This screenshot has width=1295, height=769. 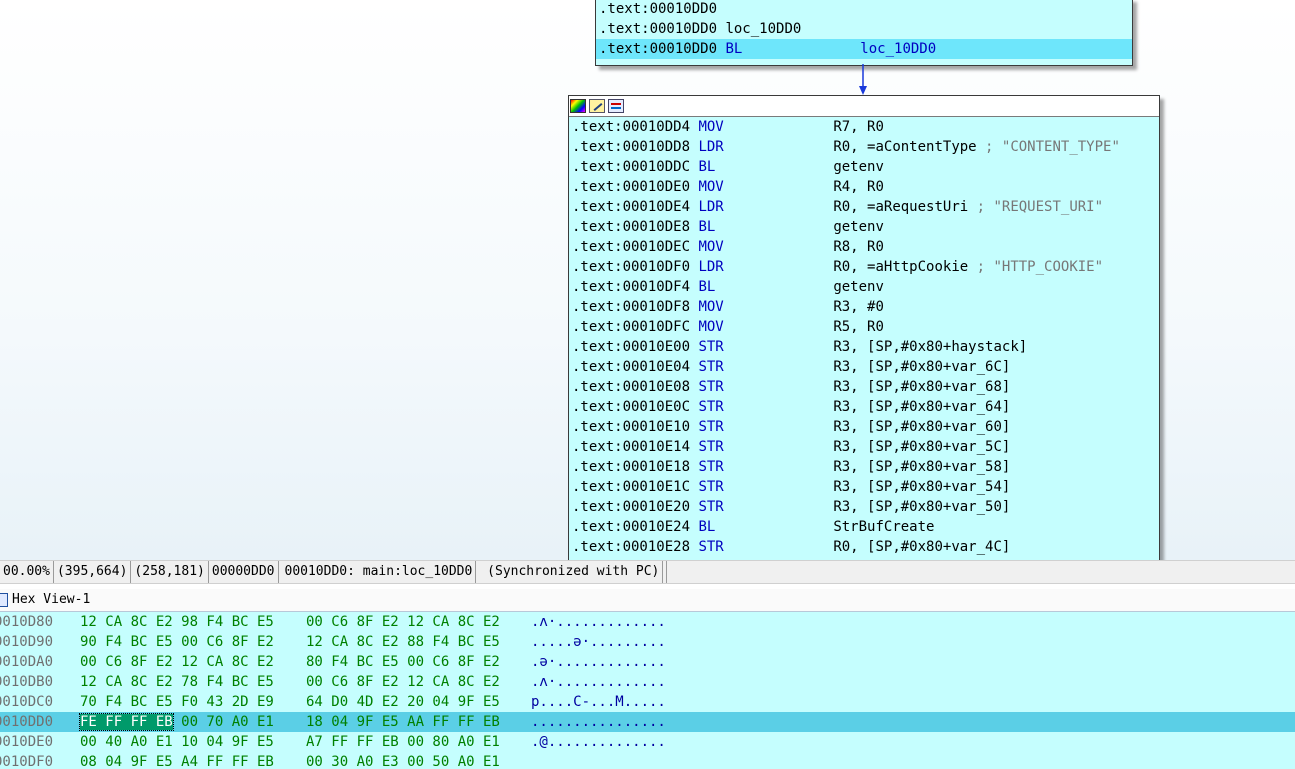 I want to click on line-address: .text:00010E10, so click(x=631, y=427).